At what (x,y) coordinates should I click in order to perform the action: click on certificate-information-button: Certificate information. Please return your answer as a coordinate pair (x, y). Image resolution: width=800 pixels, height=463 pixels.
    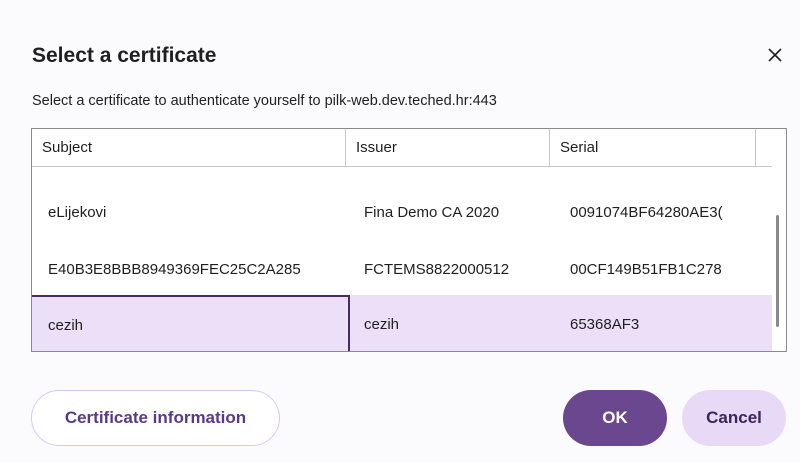
    Looking at the image, I should click on (155, 418).